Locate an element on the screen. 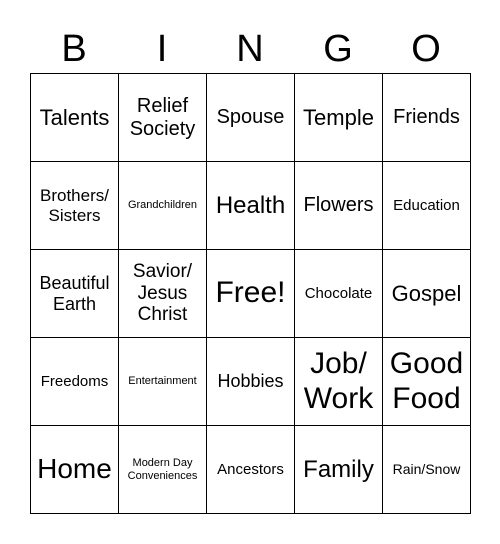 The height and width of the screenshot is (544, 500). bingo-cell: Education is located at coordinates (427, 206).